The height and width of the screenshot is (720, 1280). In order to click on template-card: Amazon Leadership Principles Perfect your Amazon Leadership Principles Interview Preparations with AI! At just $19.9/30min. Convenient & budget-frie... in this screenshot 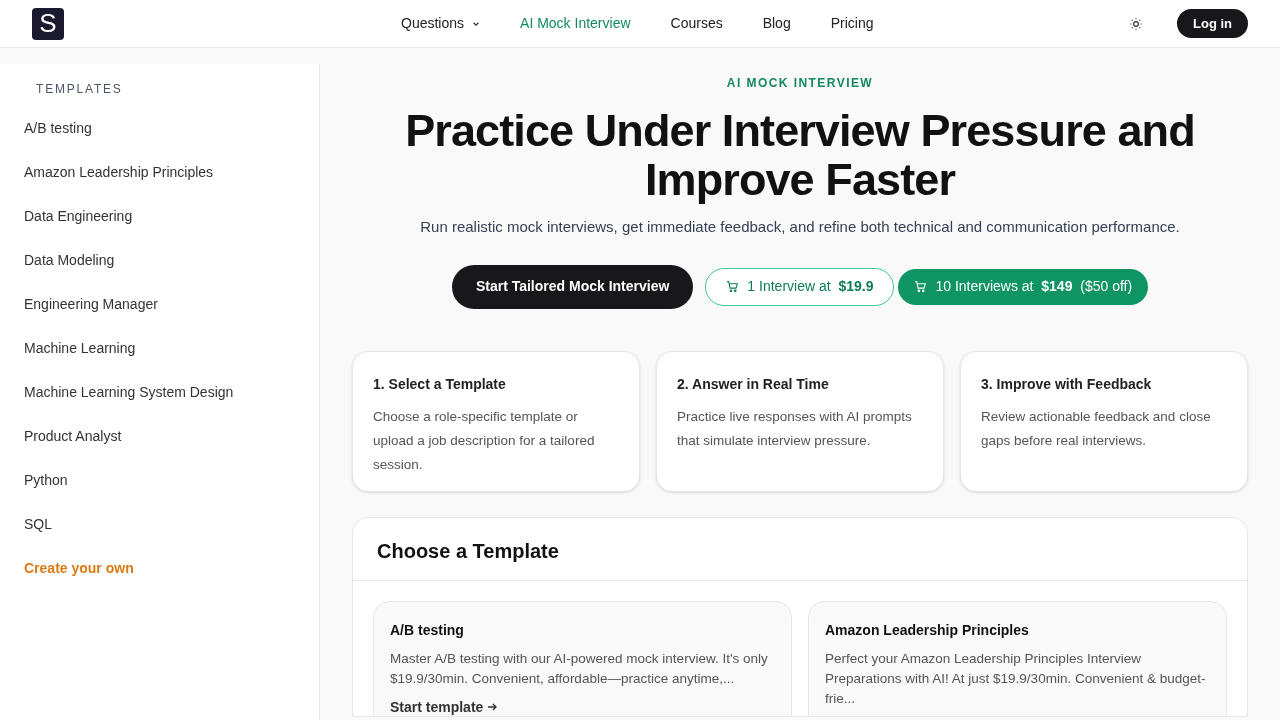, I will do `click(1017, 658)`.